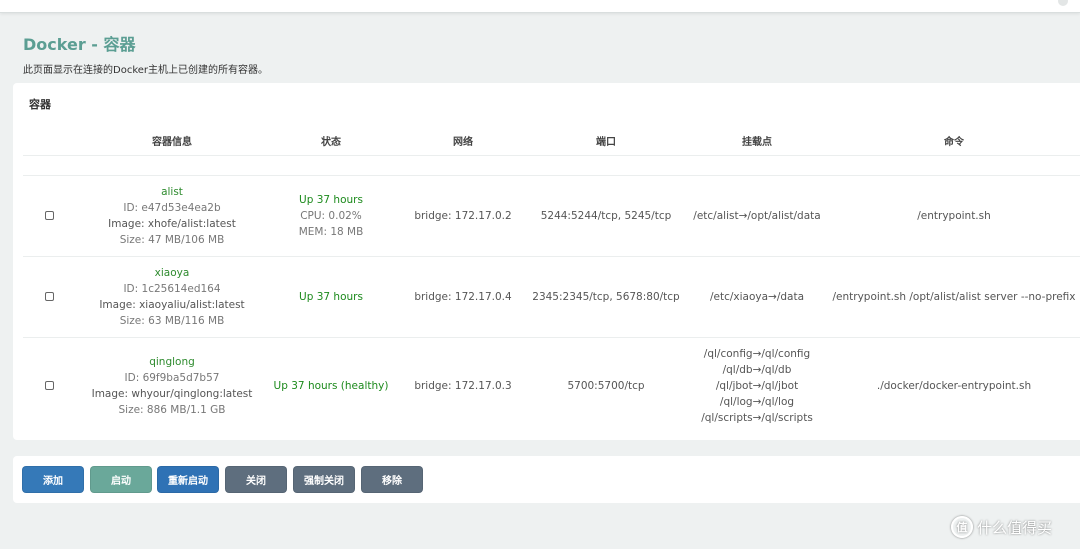  I want to click on container-status: Up 37 hours, so click(331, 297).